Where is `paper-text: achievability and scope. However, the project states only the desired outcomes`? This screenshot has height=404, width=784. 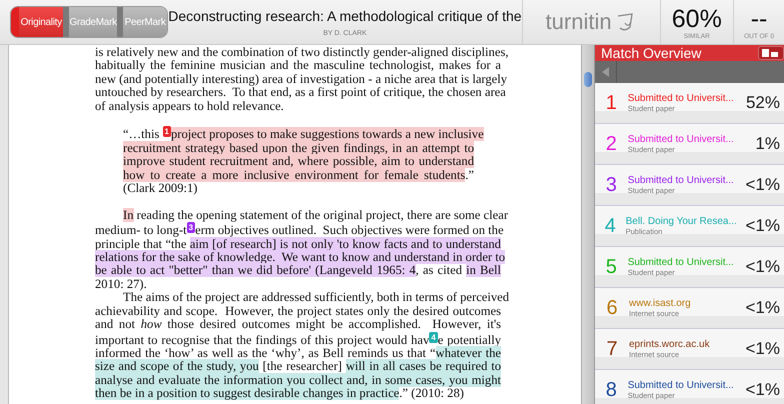 paper-text: achievability and scope. However, the project states only the desired outcomes is located at coordinates (298, 311).